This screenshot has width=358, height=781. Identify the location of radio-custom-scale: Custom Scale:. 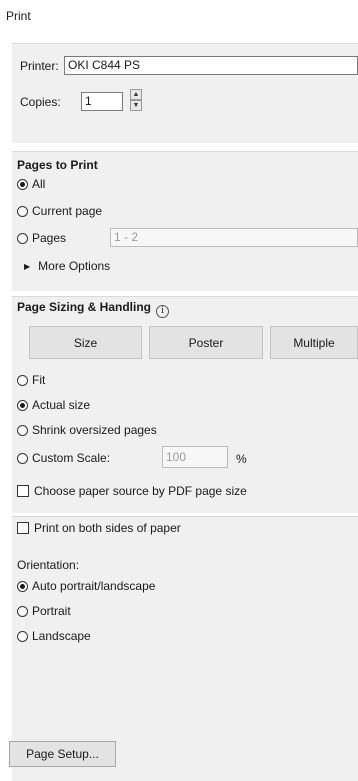
(63, 458).